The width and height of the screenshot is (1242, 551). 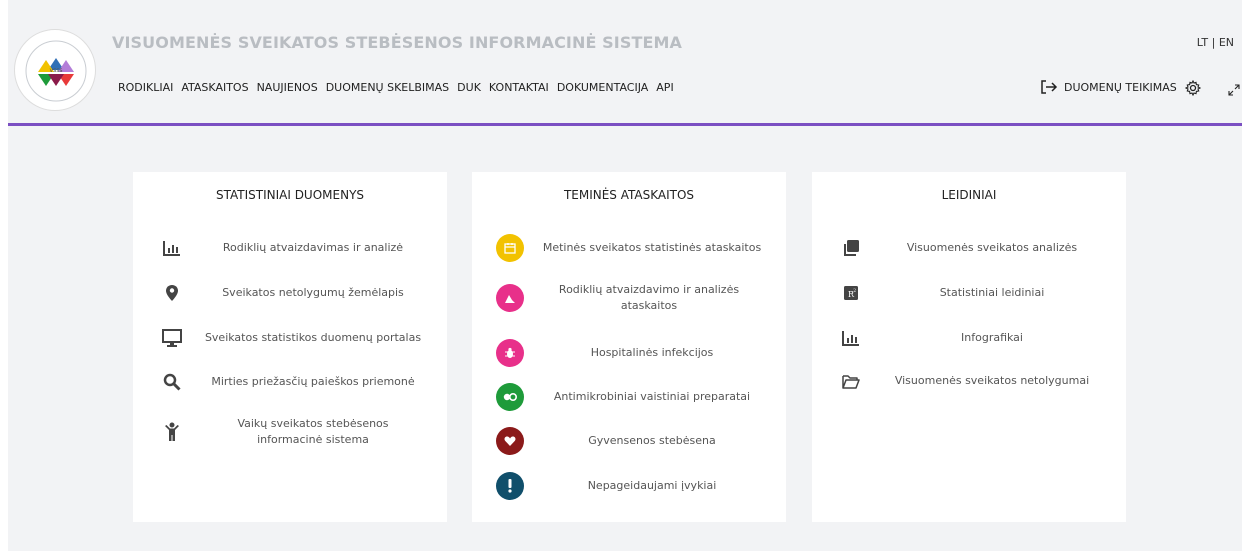 What do you see at coordinates (510, 298) in the screenshot?
I see `chart-icon` at bounding box center [510, 298].